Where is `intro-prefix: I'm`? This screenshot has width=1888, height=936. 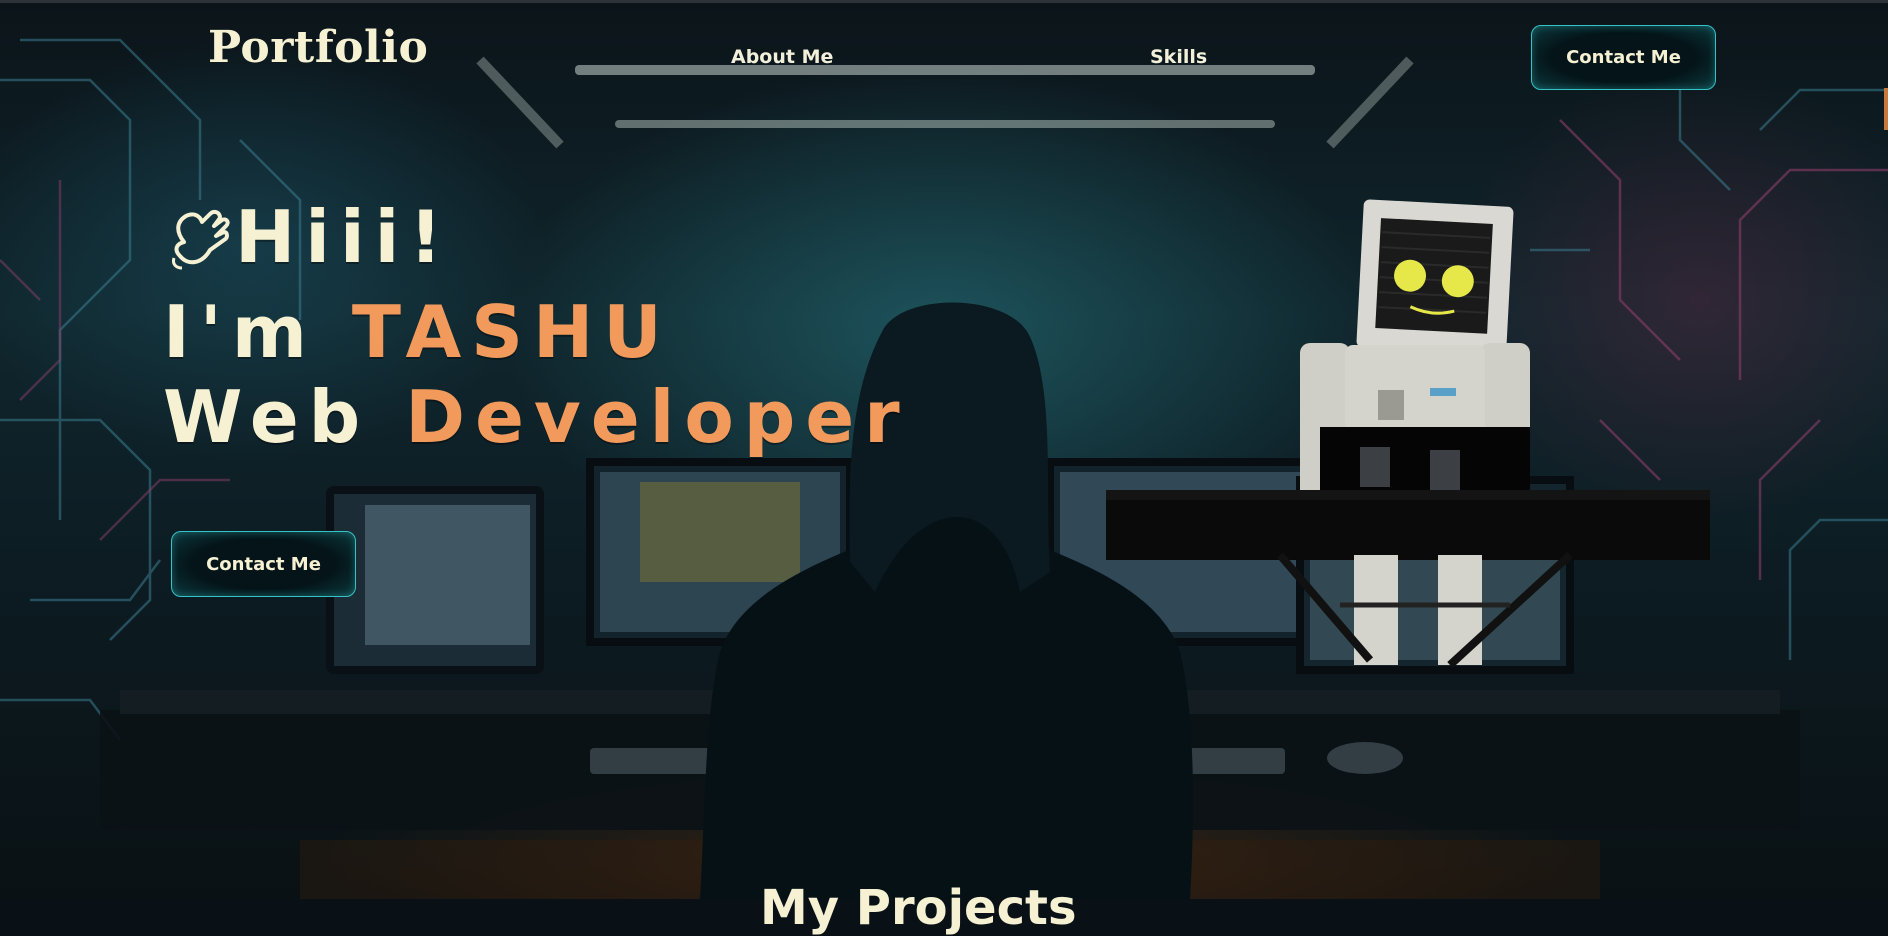 intro-prefix: I'm is located at coordinates (257, 332).